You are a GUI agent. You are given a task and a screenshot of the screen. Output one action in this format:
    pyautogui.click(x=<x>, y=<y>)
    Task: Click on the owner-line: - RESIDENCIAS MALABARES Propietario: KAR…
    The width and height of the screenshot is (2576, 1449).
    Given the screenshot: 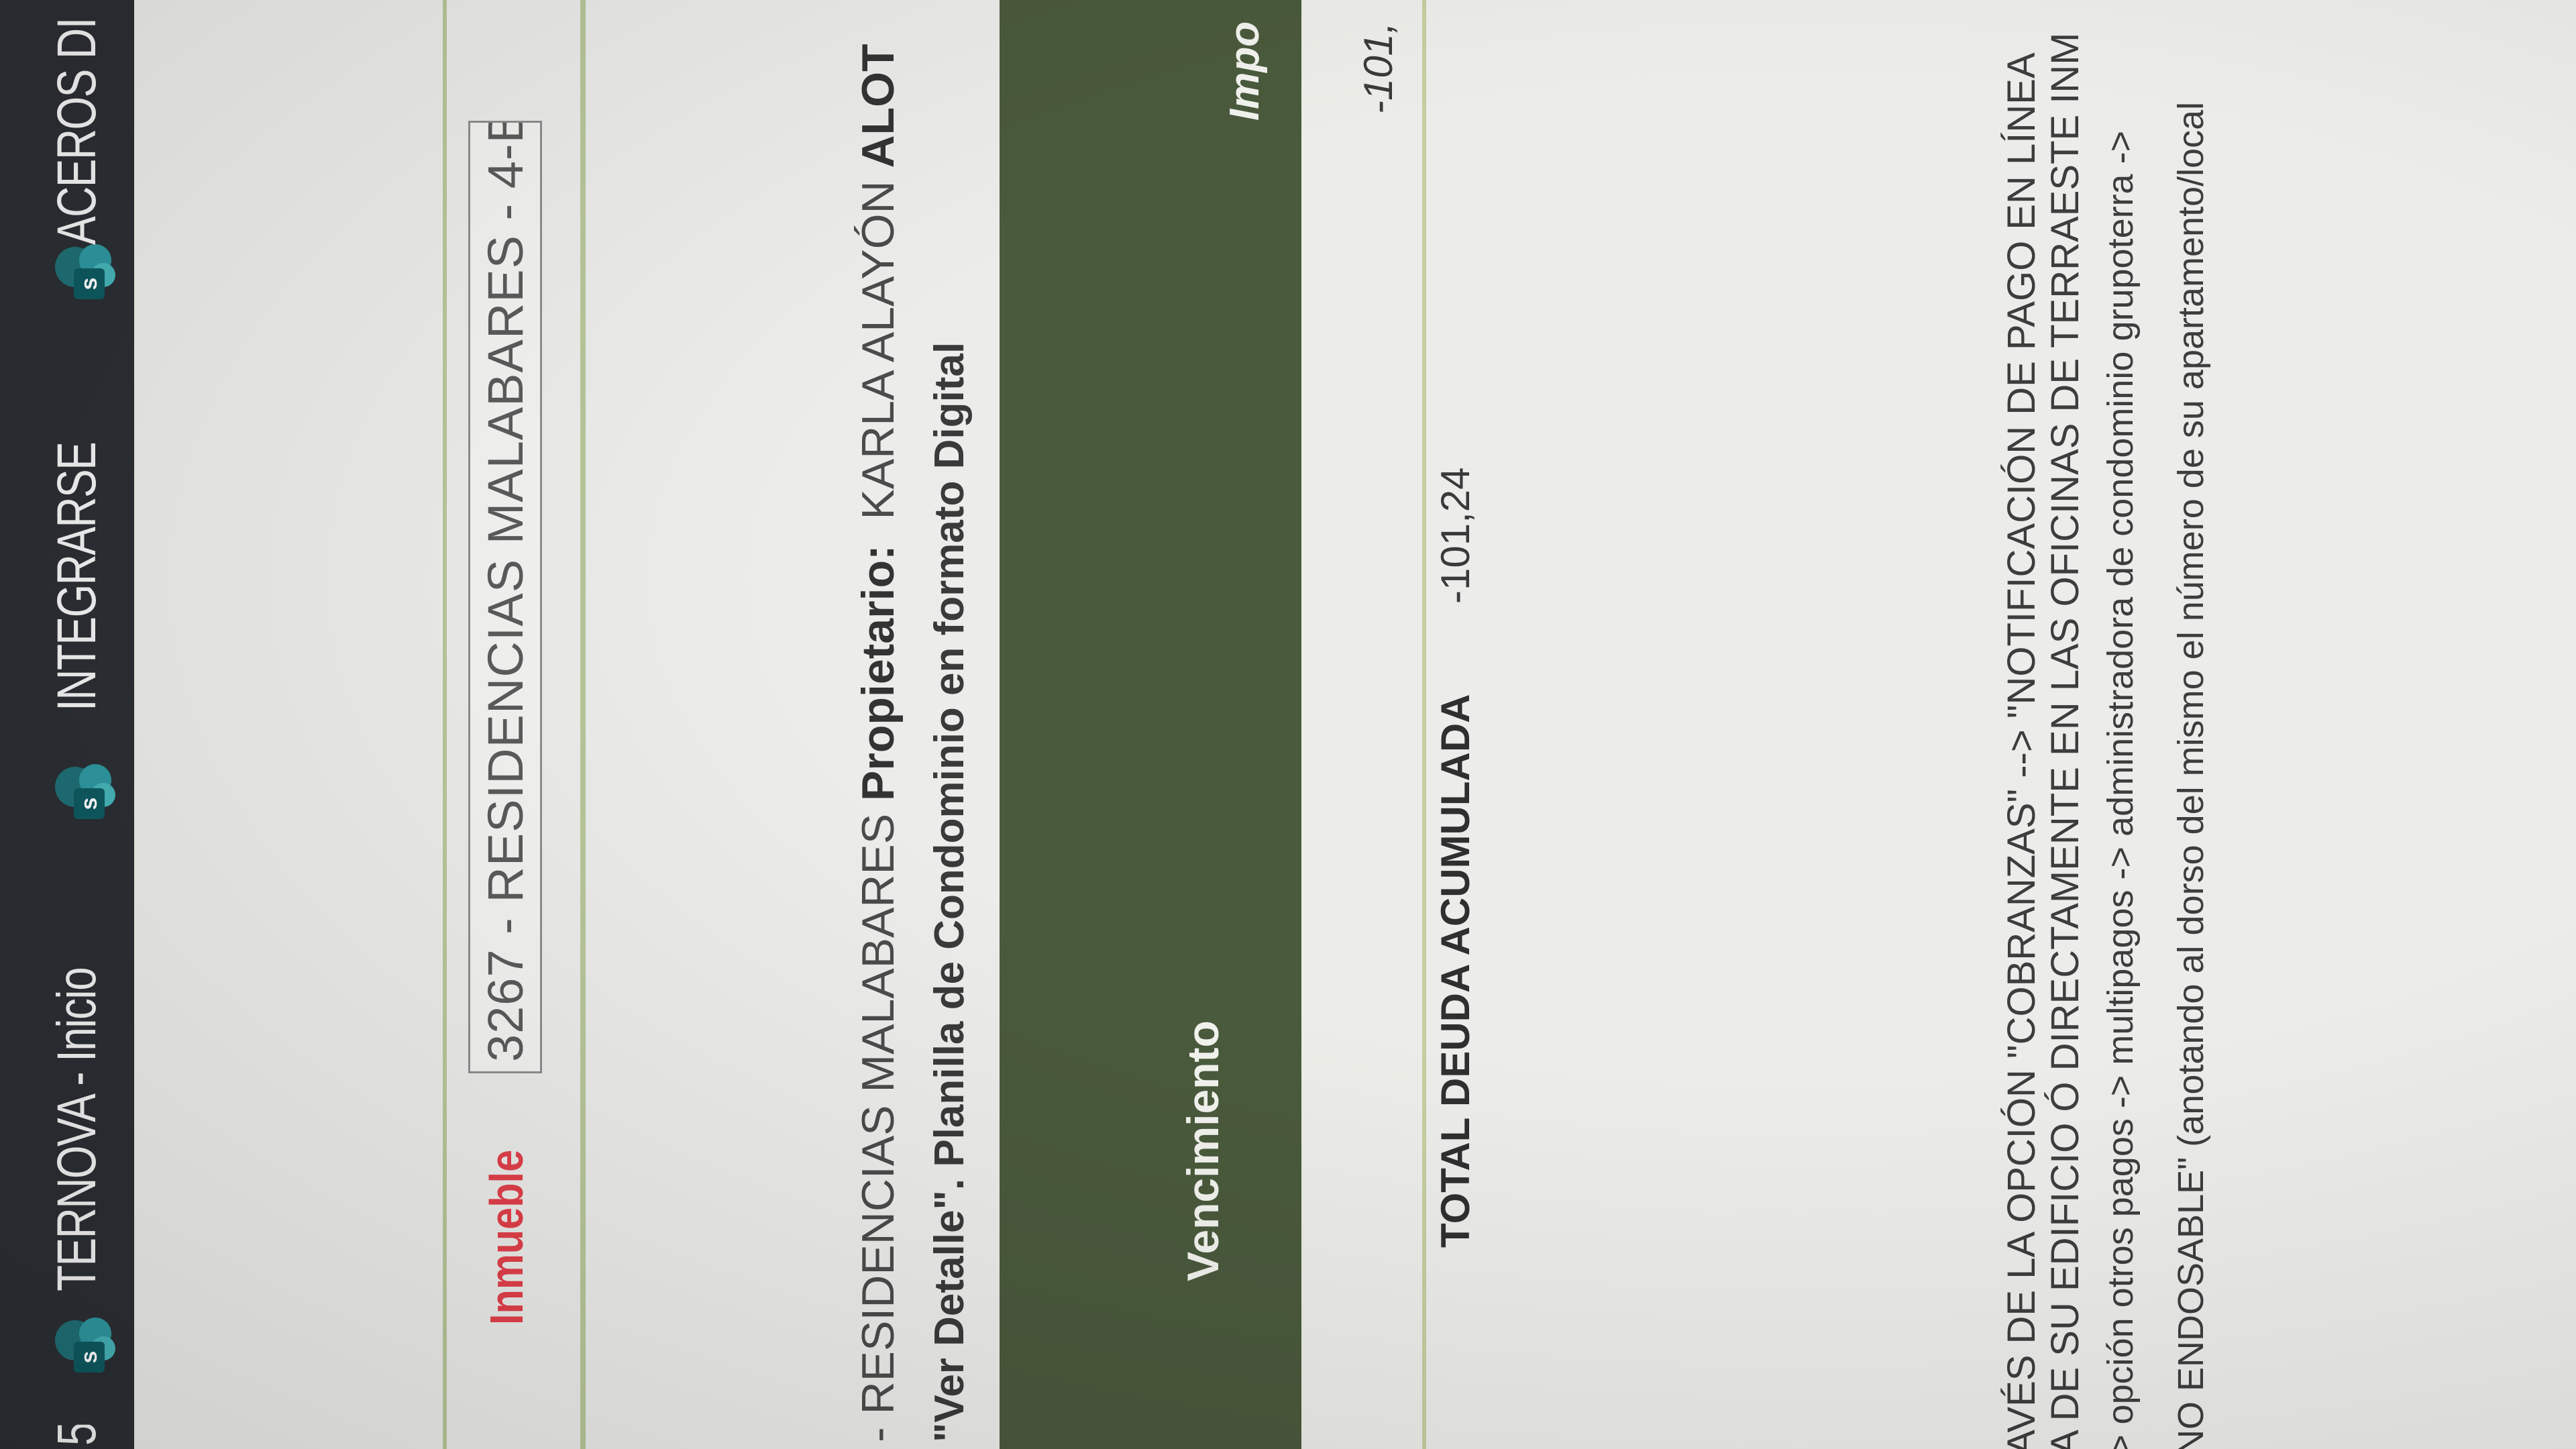 What is the action you would take?
    pyautogui.click(x=878, y=743)
    